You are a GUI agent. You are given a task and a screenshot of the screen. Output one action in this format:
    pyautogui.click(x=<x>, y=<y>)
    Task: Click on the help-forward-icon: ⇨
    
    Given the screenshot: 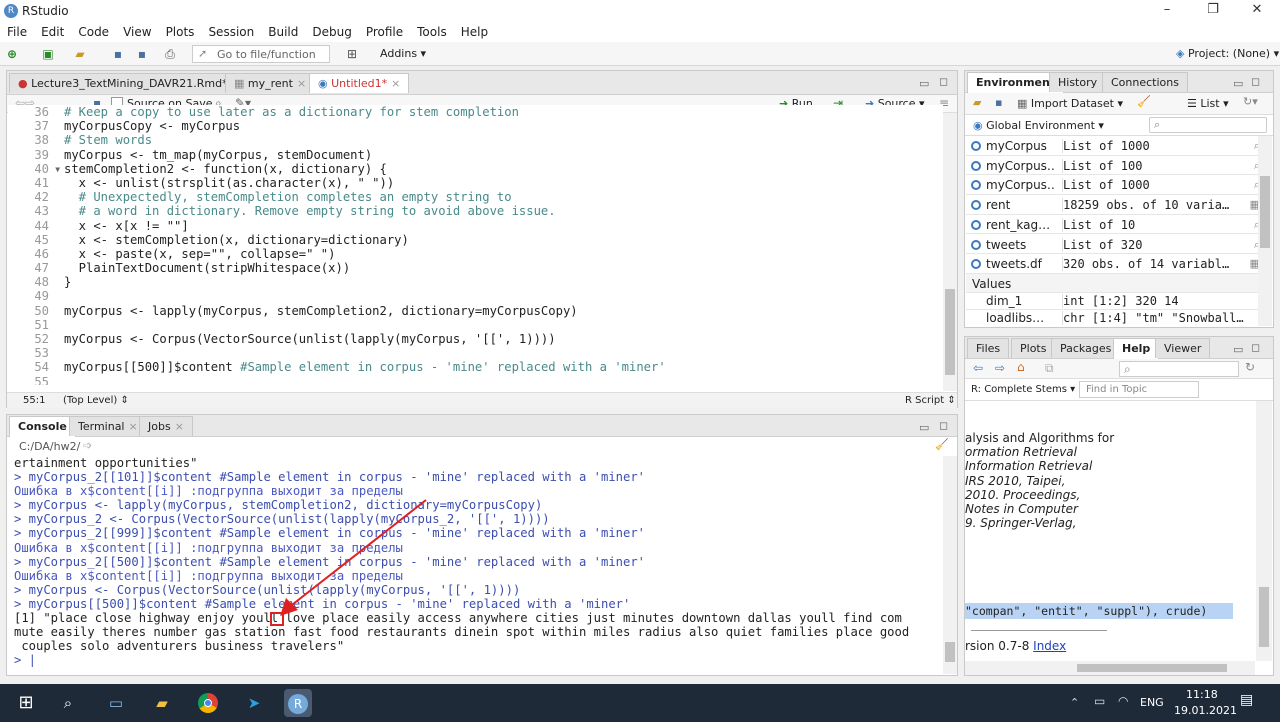 What is the action you would take?
    pyautogui.click(x=1000, y=368)
    